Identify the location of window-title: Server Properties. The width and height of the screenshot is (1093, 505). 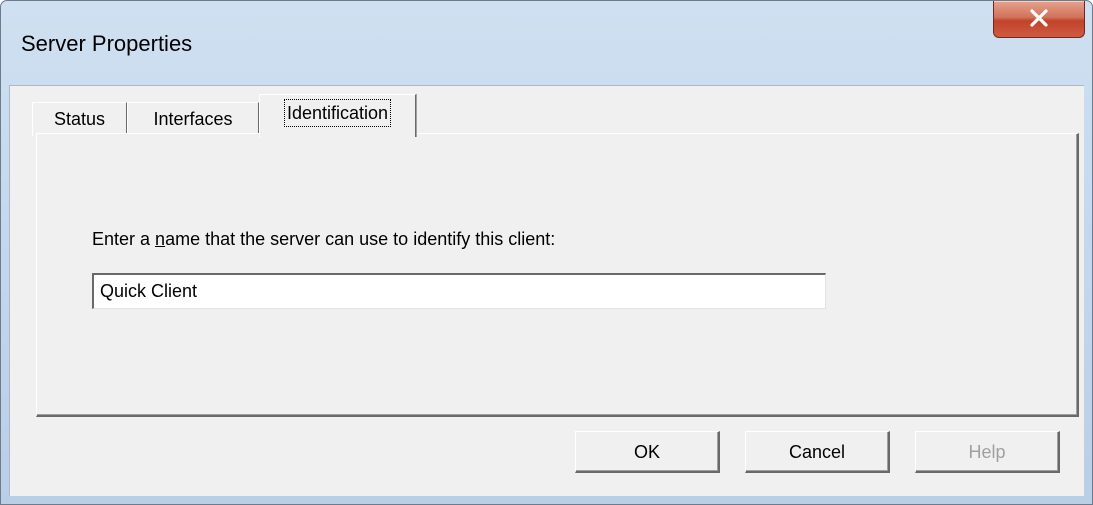
(107, 43).